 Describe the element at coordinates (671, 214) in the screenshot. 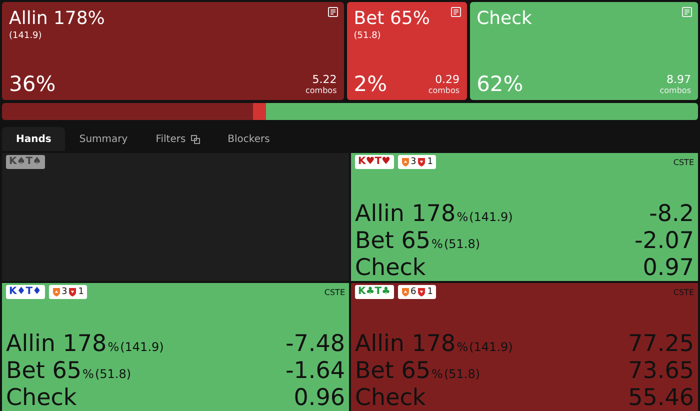

I see `action-ev: -8.2` at that location.